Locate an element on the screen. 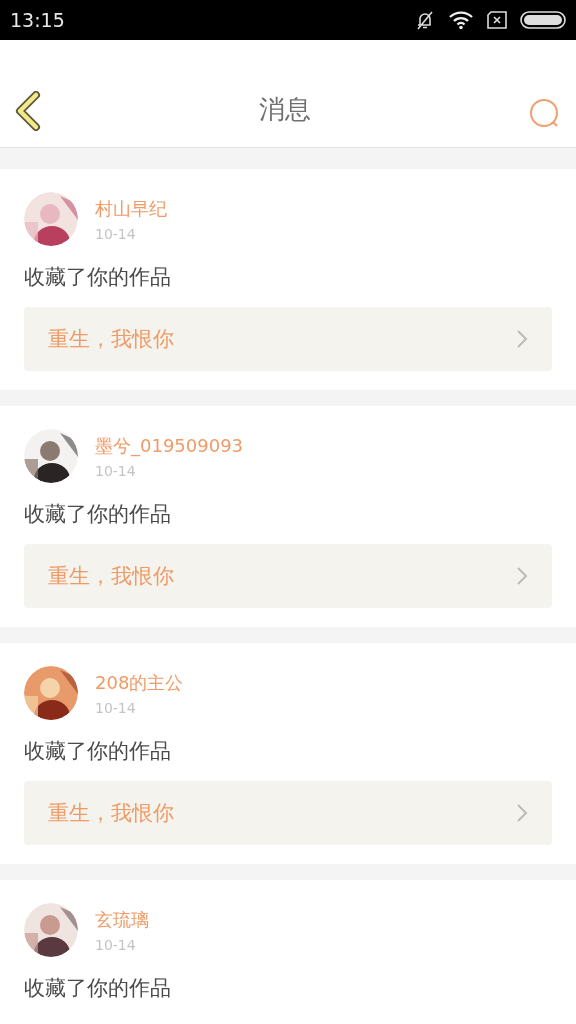 The height and width of the screenshot is (1024, 576). wifi-icon is located at coordinates (461, 20).